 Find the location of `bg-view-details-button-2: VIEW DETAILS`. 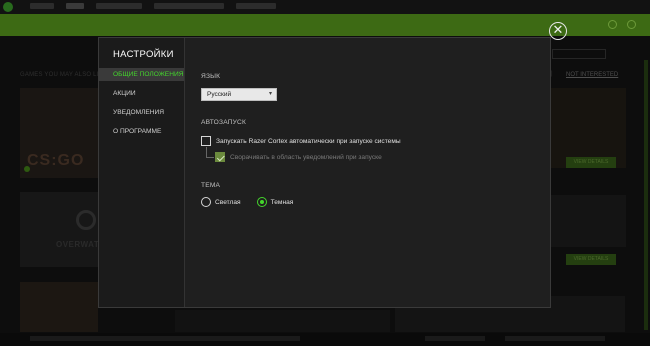

bg-view-details-button-2: VIEW DETAILS is located at coordinates (591, 259).